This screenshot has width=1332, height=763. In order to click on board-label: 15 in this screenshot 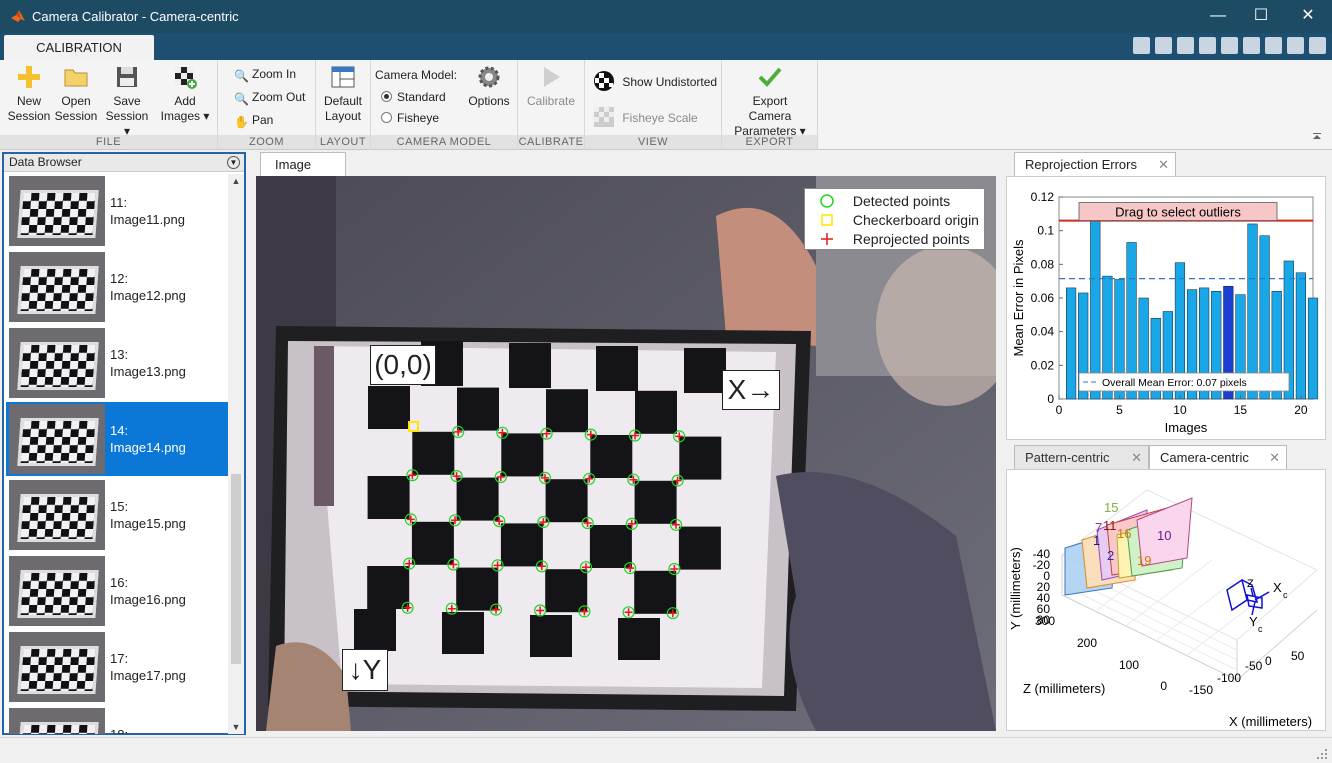, I will do `click(1111, 507)`.